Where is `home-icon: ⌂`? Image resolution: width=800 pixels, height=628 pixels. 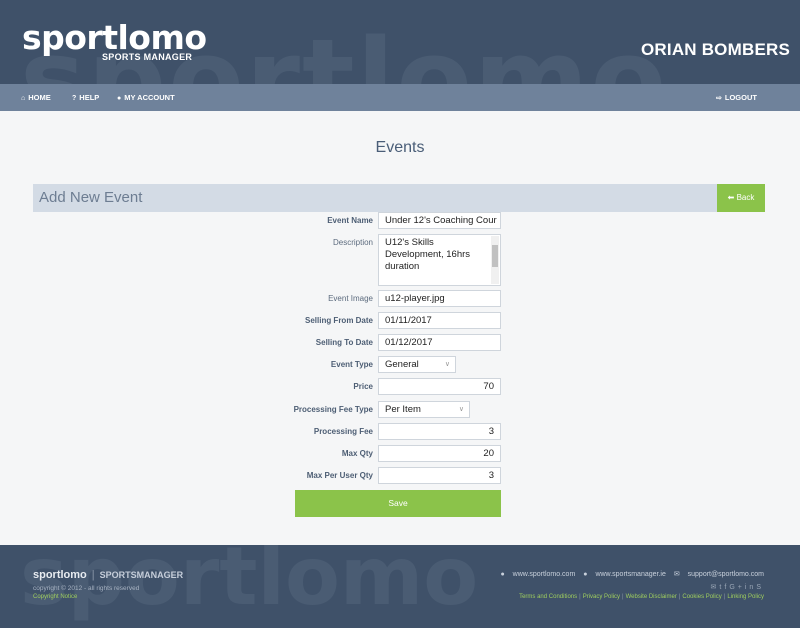 home-icon: ⌂ is located at coordinates (23, 98).